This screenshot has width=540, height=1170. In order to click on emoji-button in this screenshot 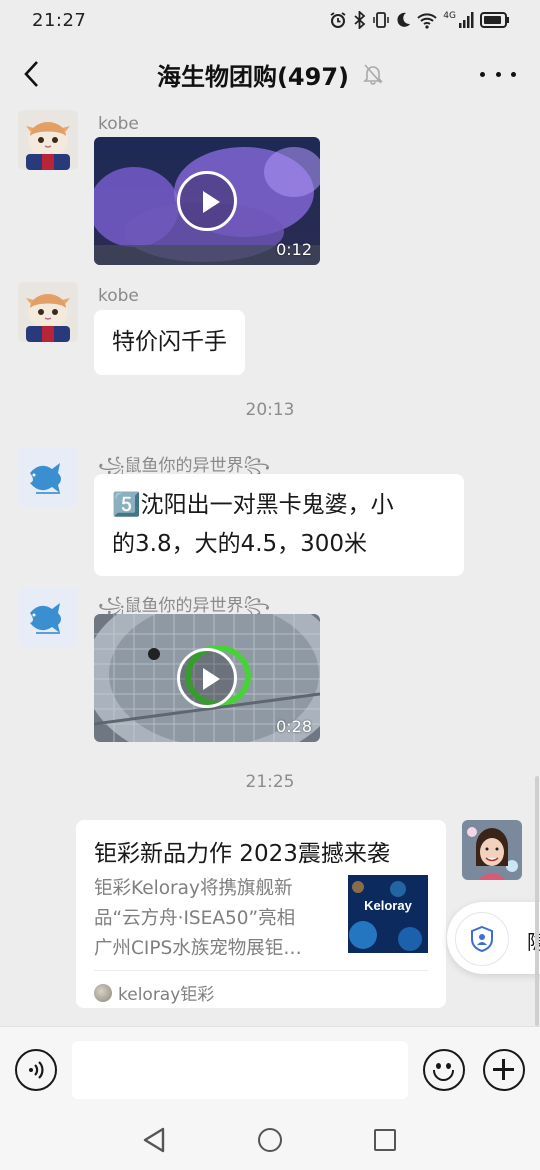, I will do `click(444, 1070)`.